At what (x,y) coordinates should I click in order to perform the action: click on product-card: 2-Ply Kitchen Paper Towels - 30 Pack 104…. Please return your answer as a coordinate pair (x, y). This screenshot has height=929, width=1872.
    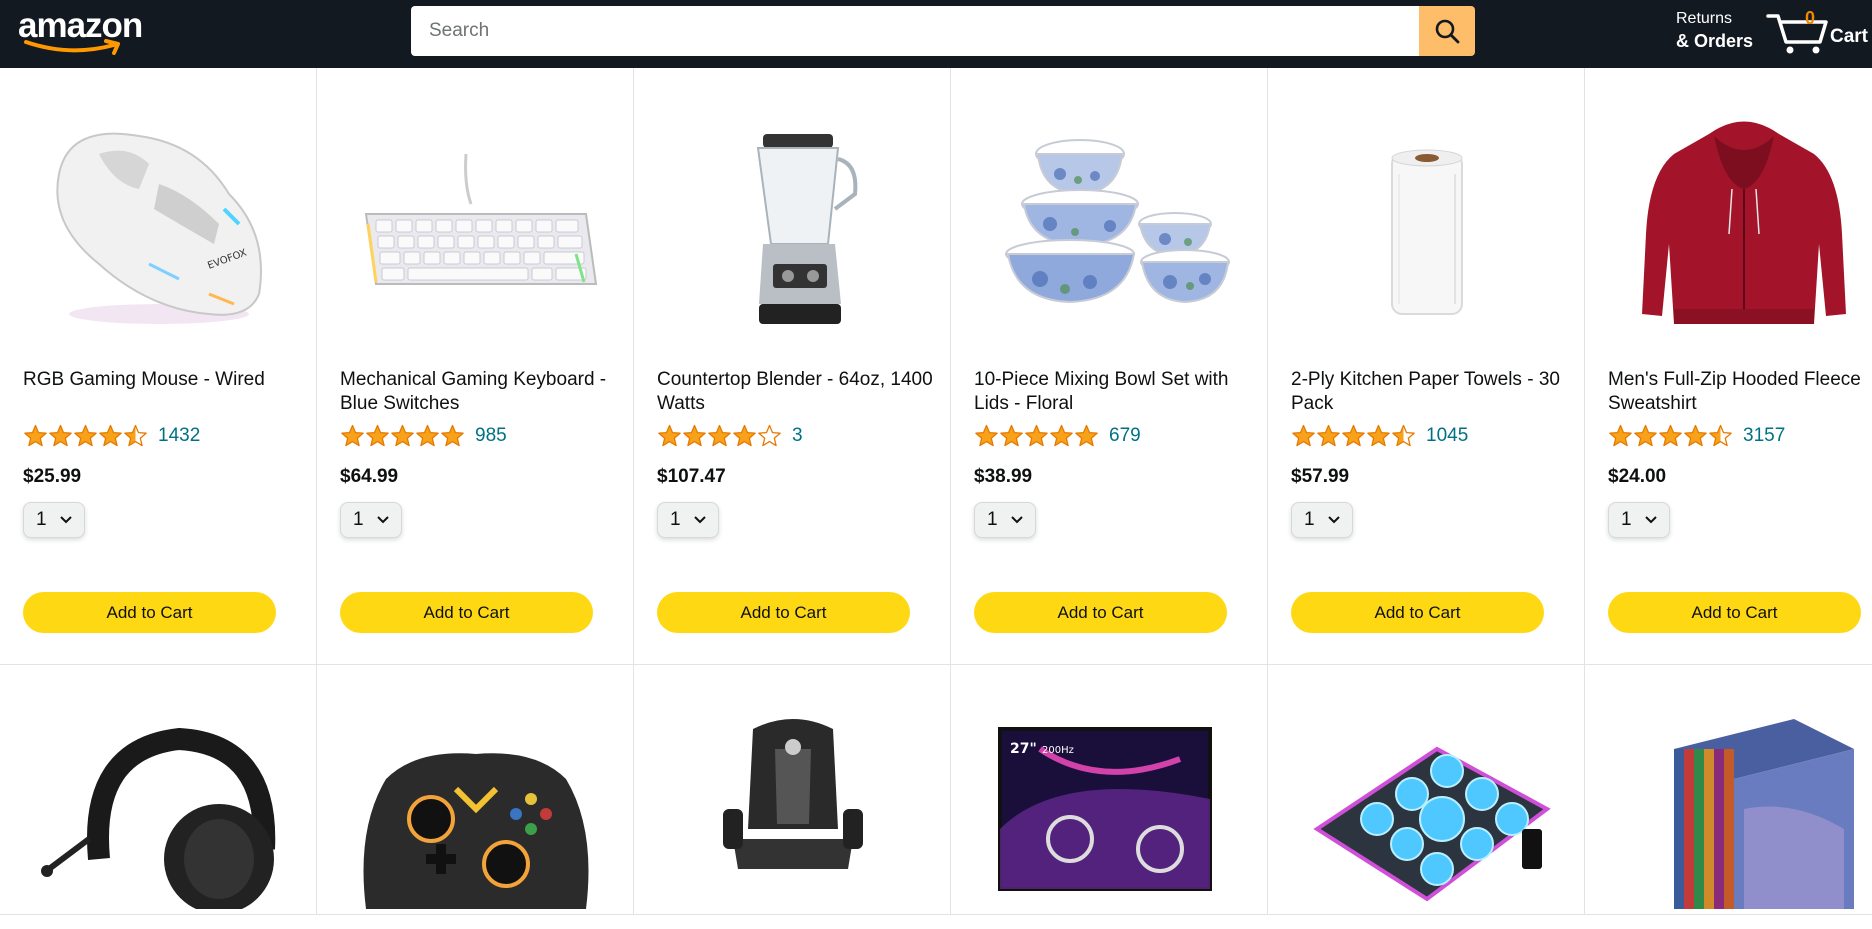
    Looking at the image, I should click on (1426, 366).